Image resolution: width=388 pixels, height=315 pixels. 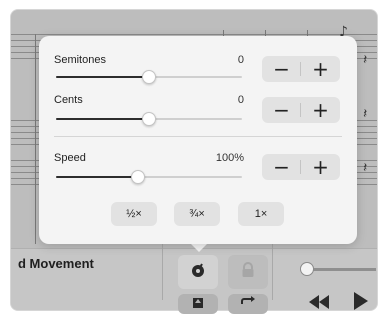 What do you see at coordinates (102, 119) in the screenshot?
I see `cents-slider-fill` at bounding box center [102, 119].